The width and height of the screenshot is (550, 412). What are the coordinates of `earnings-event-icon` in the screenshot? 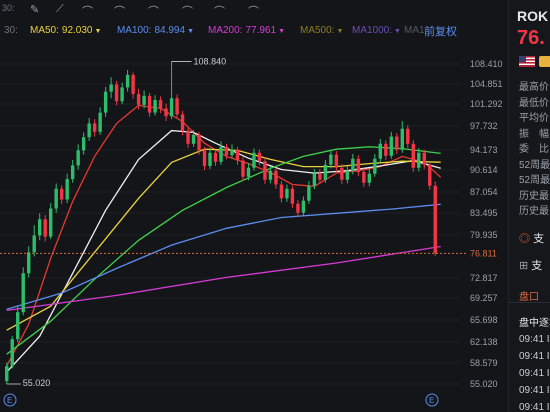 It's located at (432, 400).